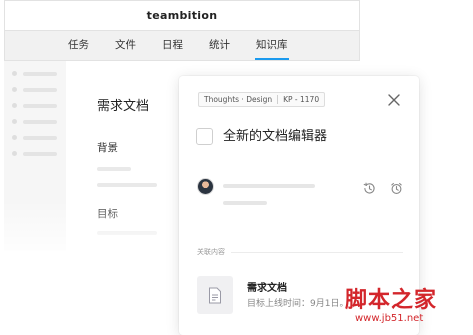 The width and height of the screenshot is (473, 335). Describe the element at coordinates (391, 300) in the screenshot. I see `watermark-text: 脚本之家` at that location.